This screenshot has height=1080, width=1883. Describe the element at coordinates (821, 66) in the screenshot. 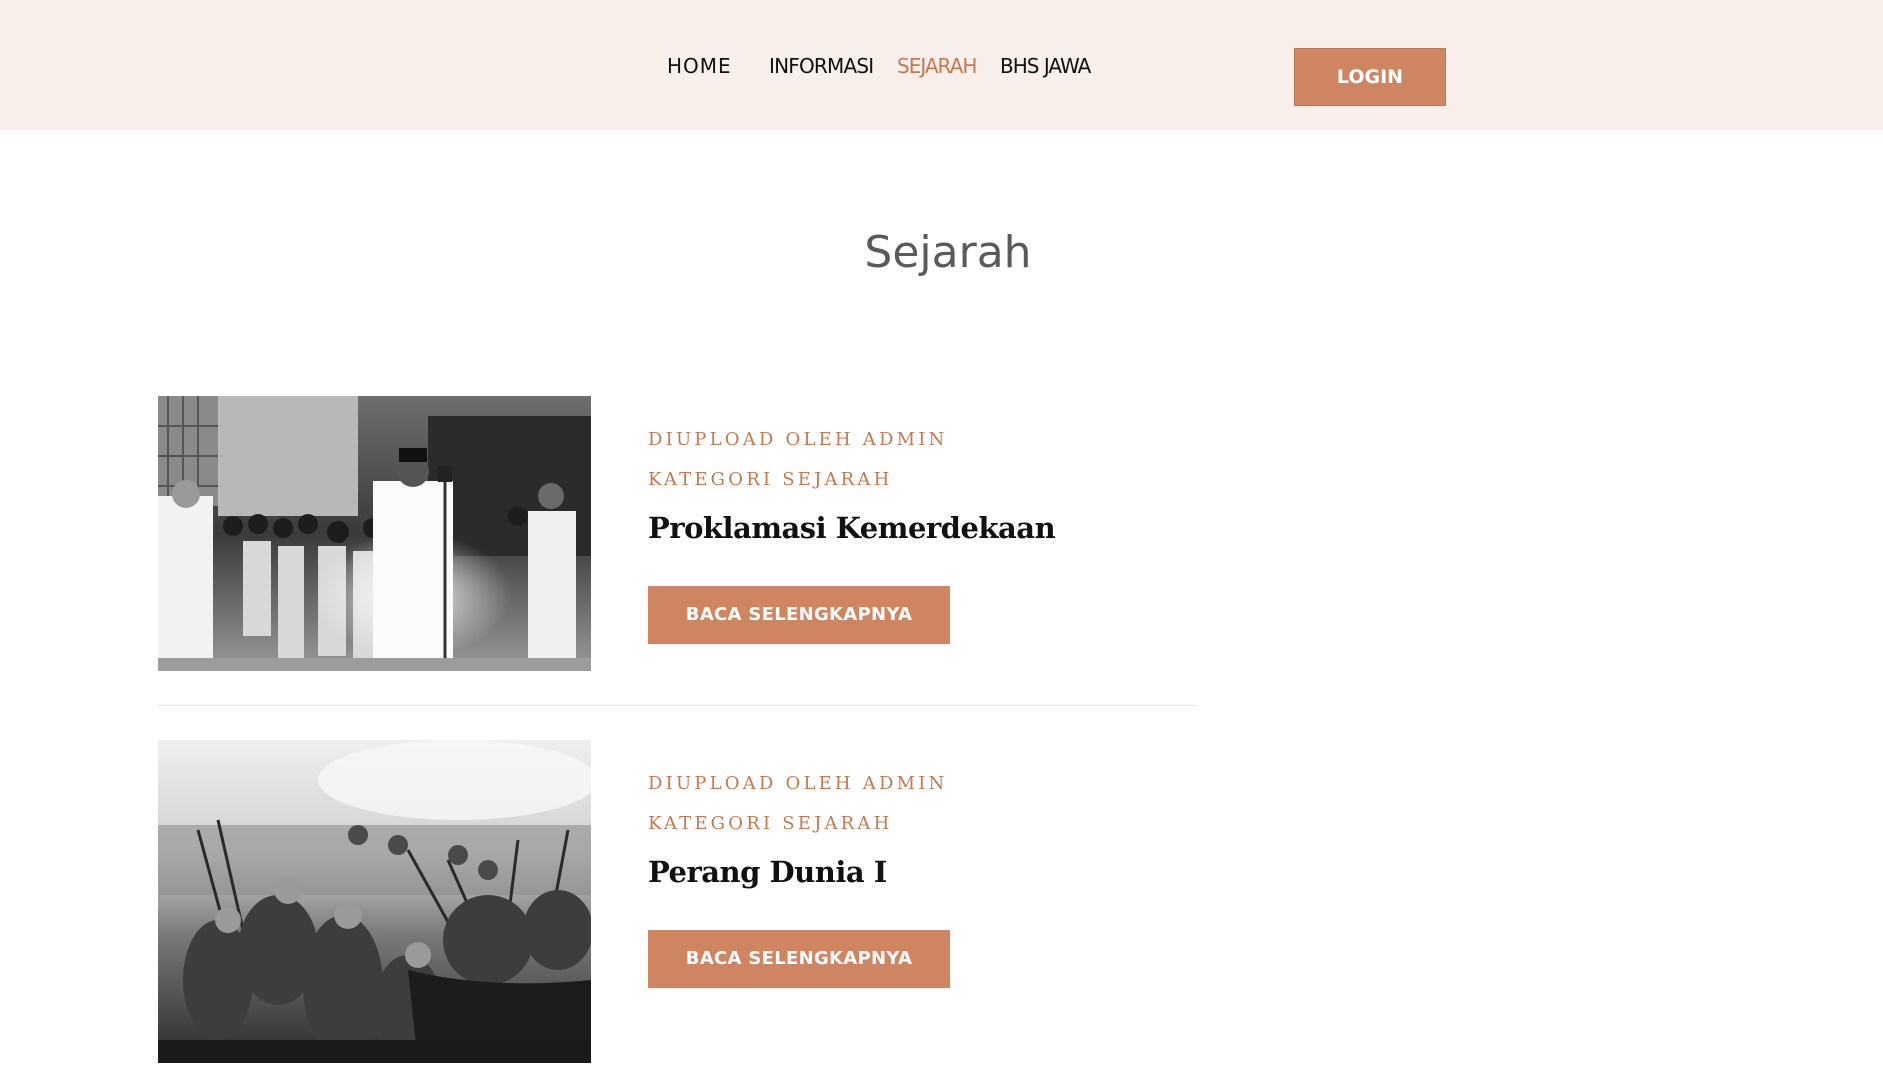

I see `nav-item-informasi: INFORMASI` at that location.